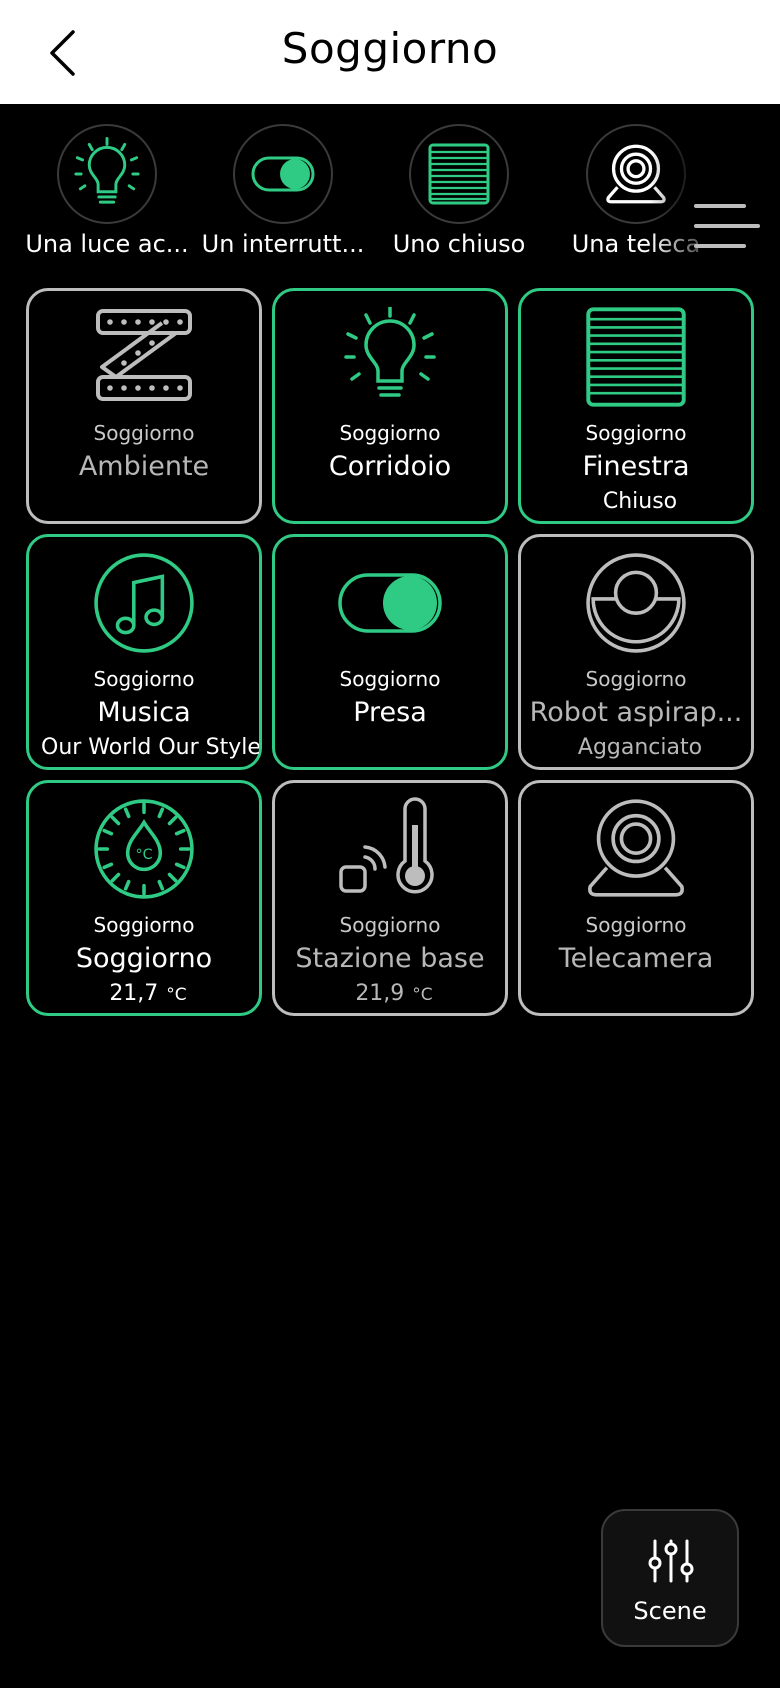  Describe the element at coordinates (144, 712) in the screenshot. I see `tile-name: Musica` at that location.